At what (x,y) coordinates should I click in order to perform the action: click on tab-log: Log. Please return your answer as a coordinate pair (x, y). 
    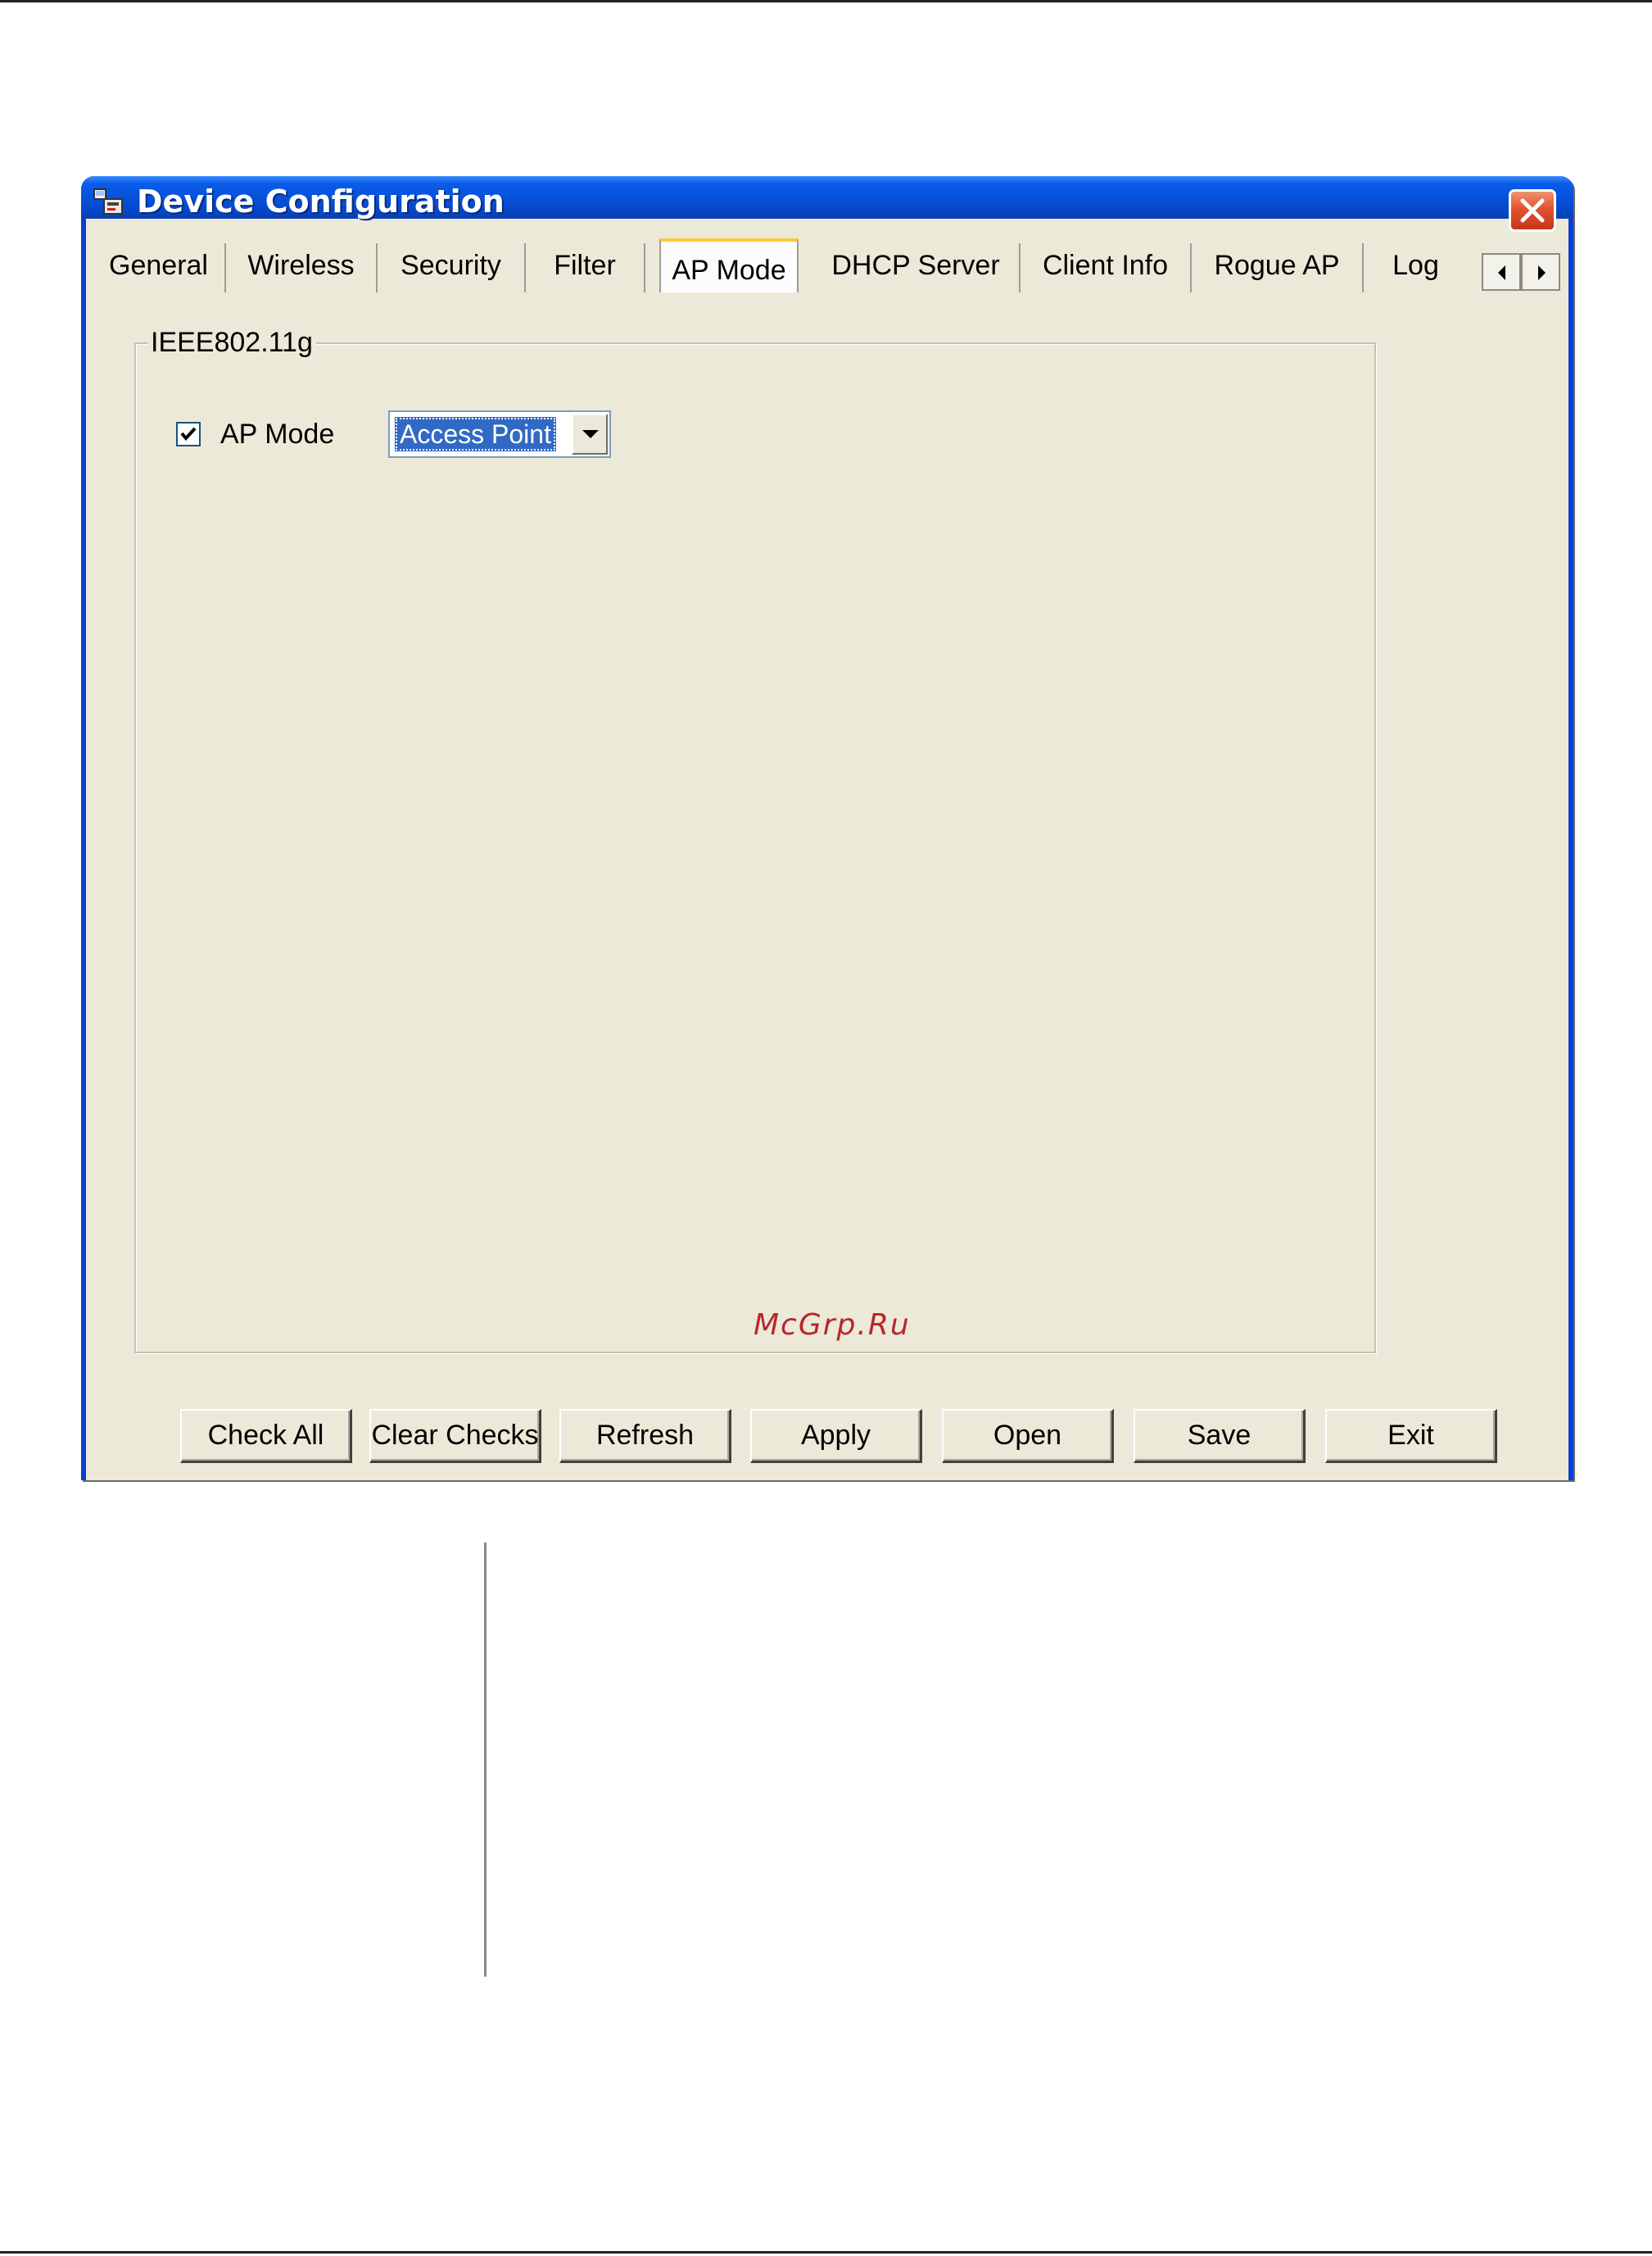
    Looking at the image, I should click on (1416, 267).